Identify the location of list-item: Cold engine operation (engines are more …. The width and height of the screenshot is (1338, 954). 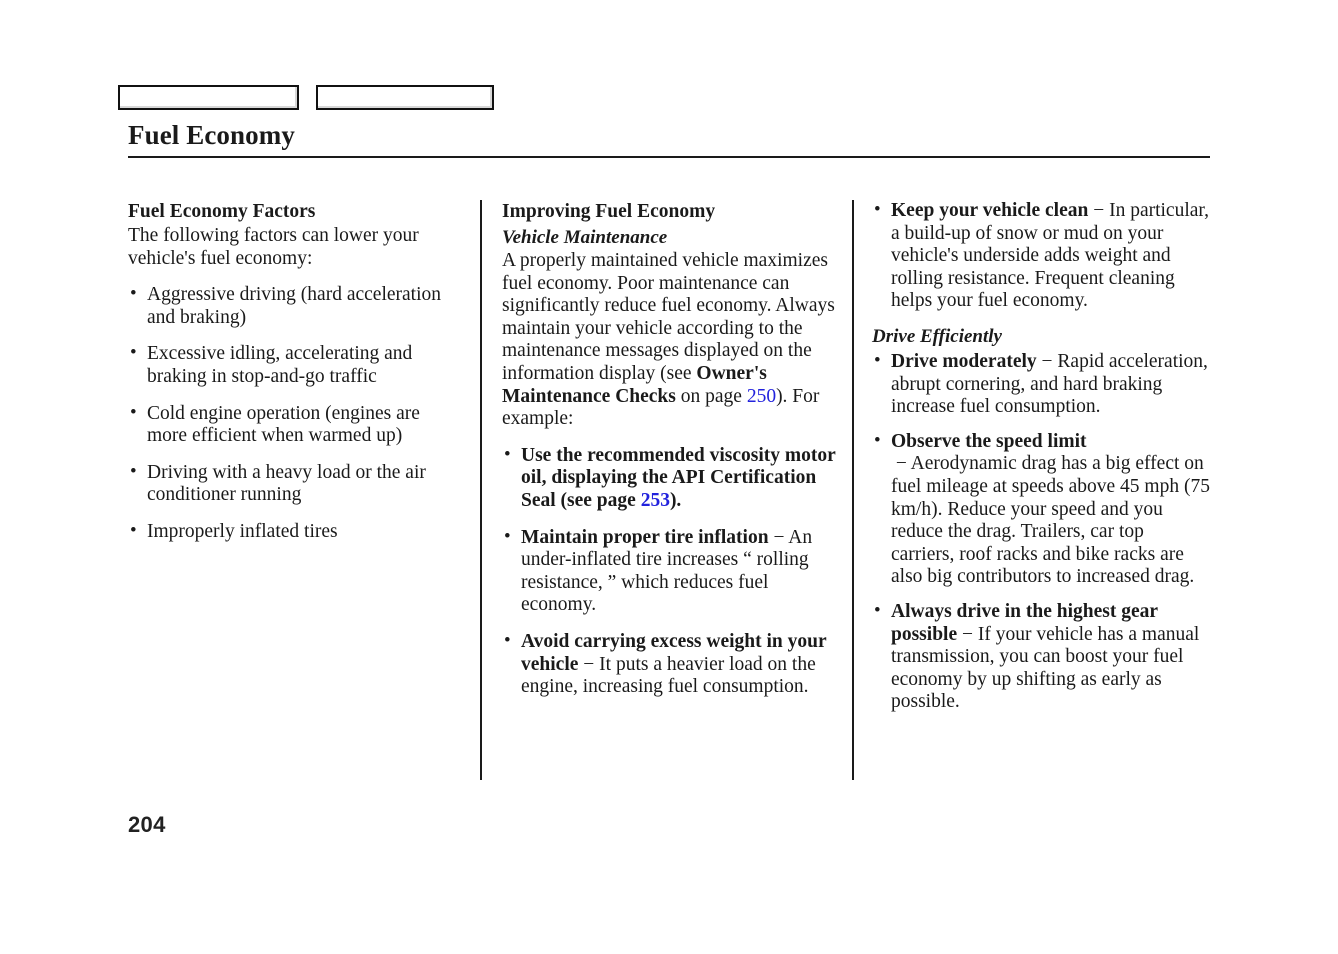
(295, 425).